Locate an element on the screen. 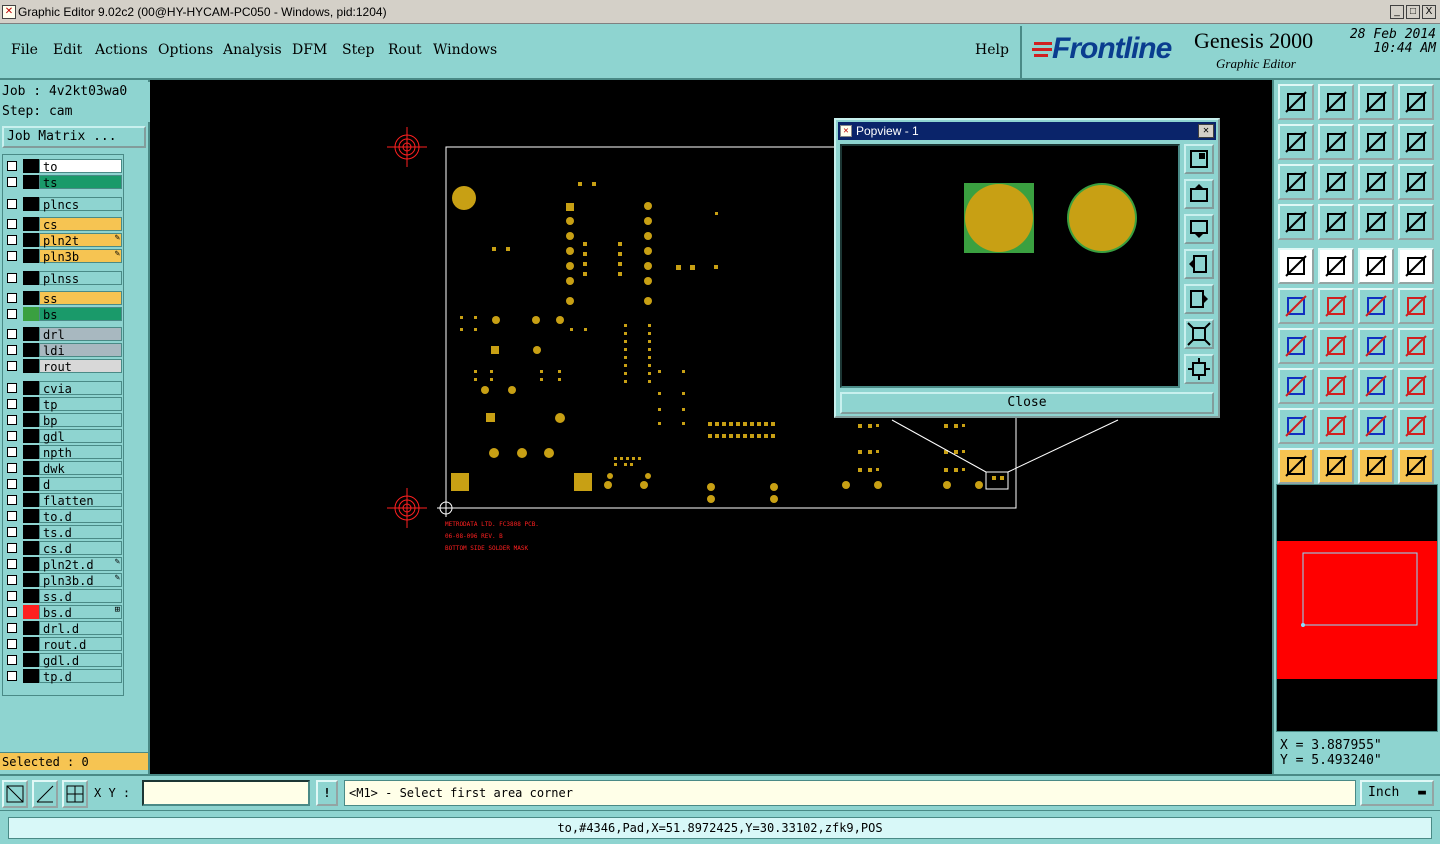  layer-name: rout is located at coordinates (80, 366).